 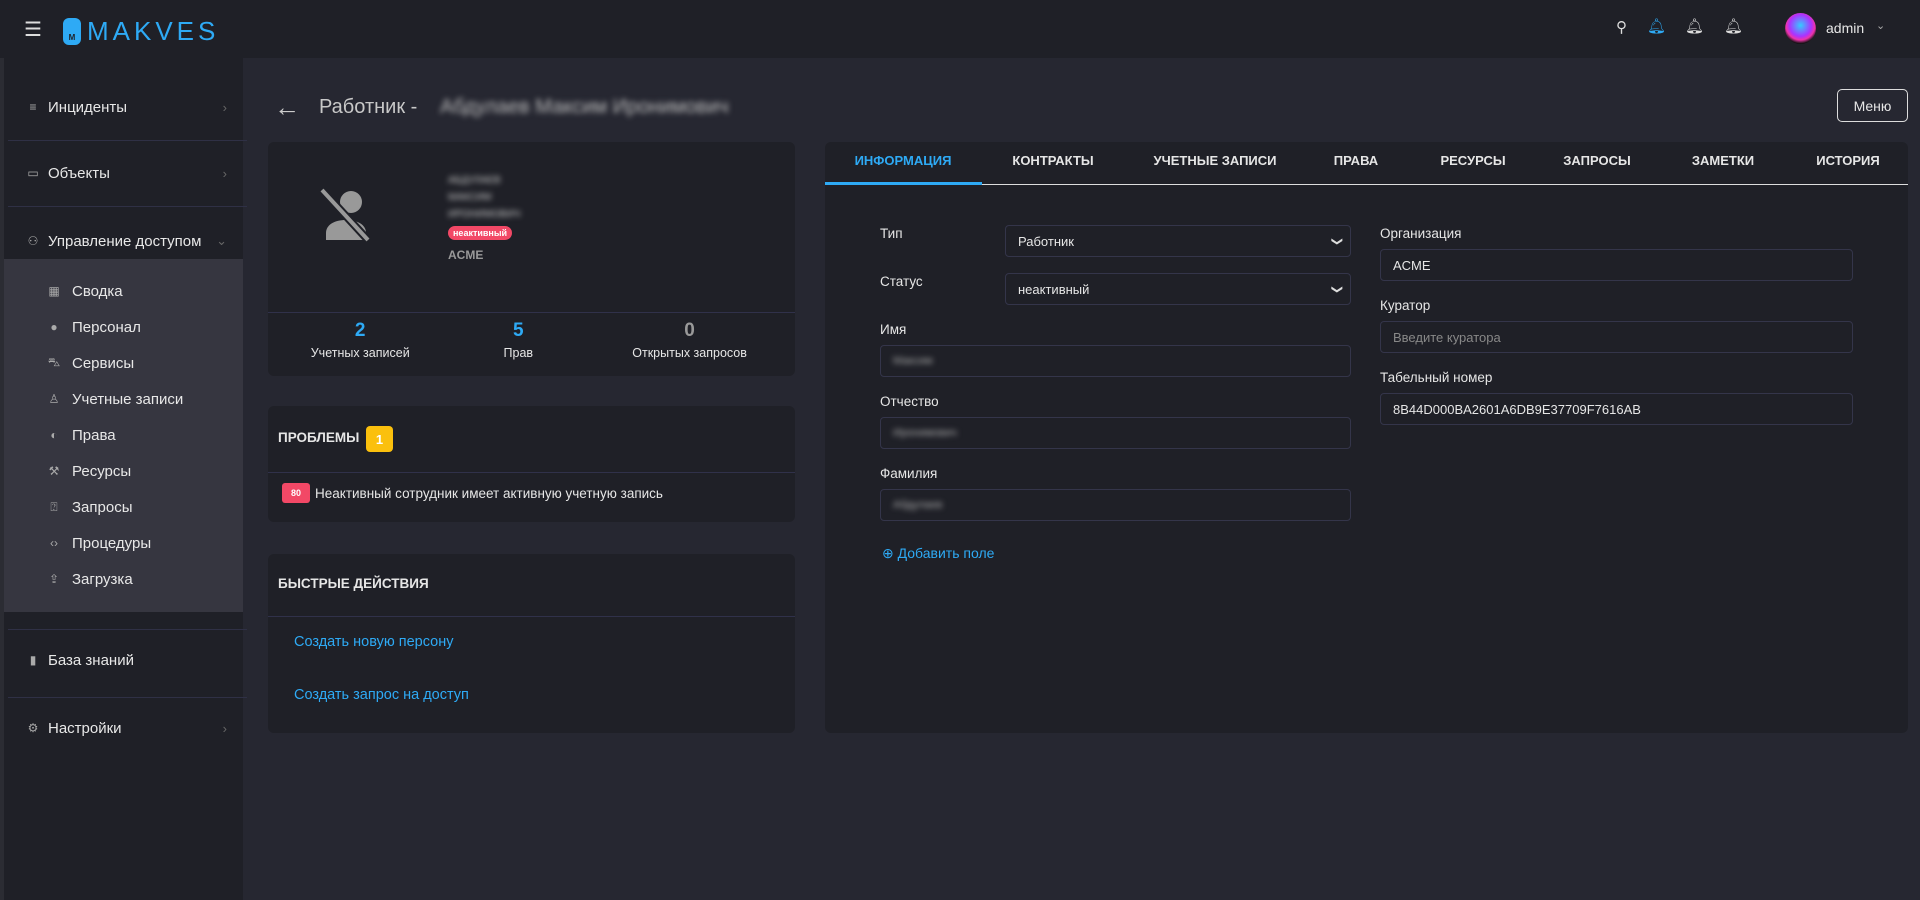 What do you see at coordinates (80, 435) in the screenshot?
I see `submenu-item-rights: ◐ Права` at bounding box center [80, 435].